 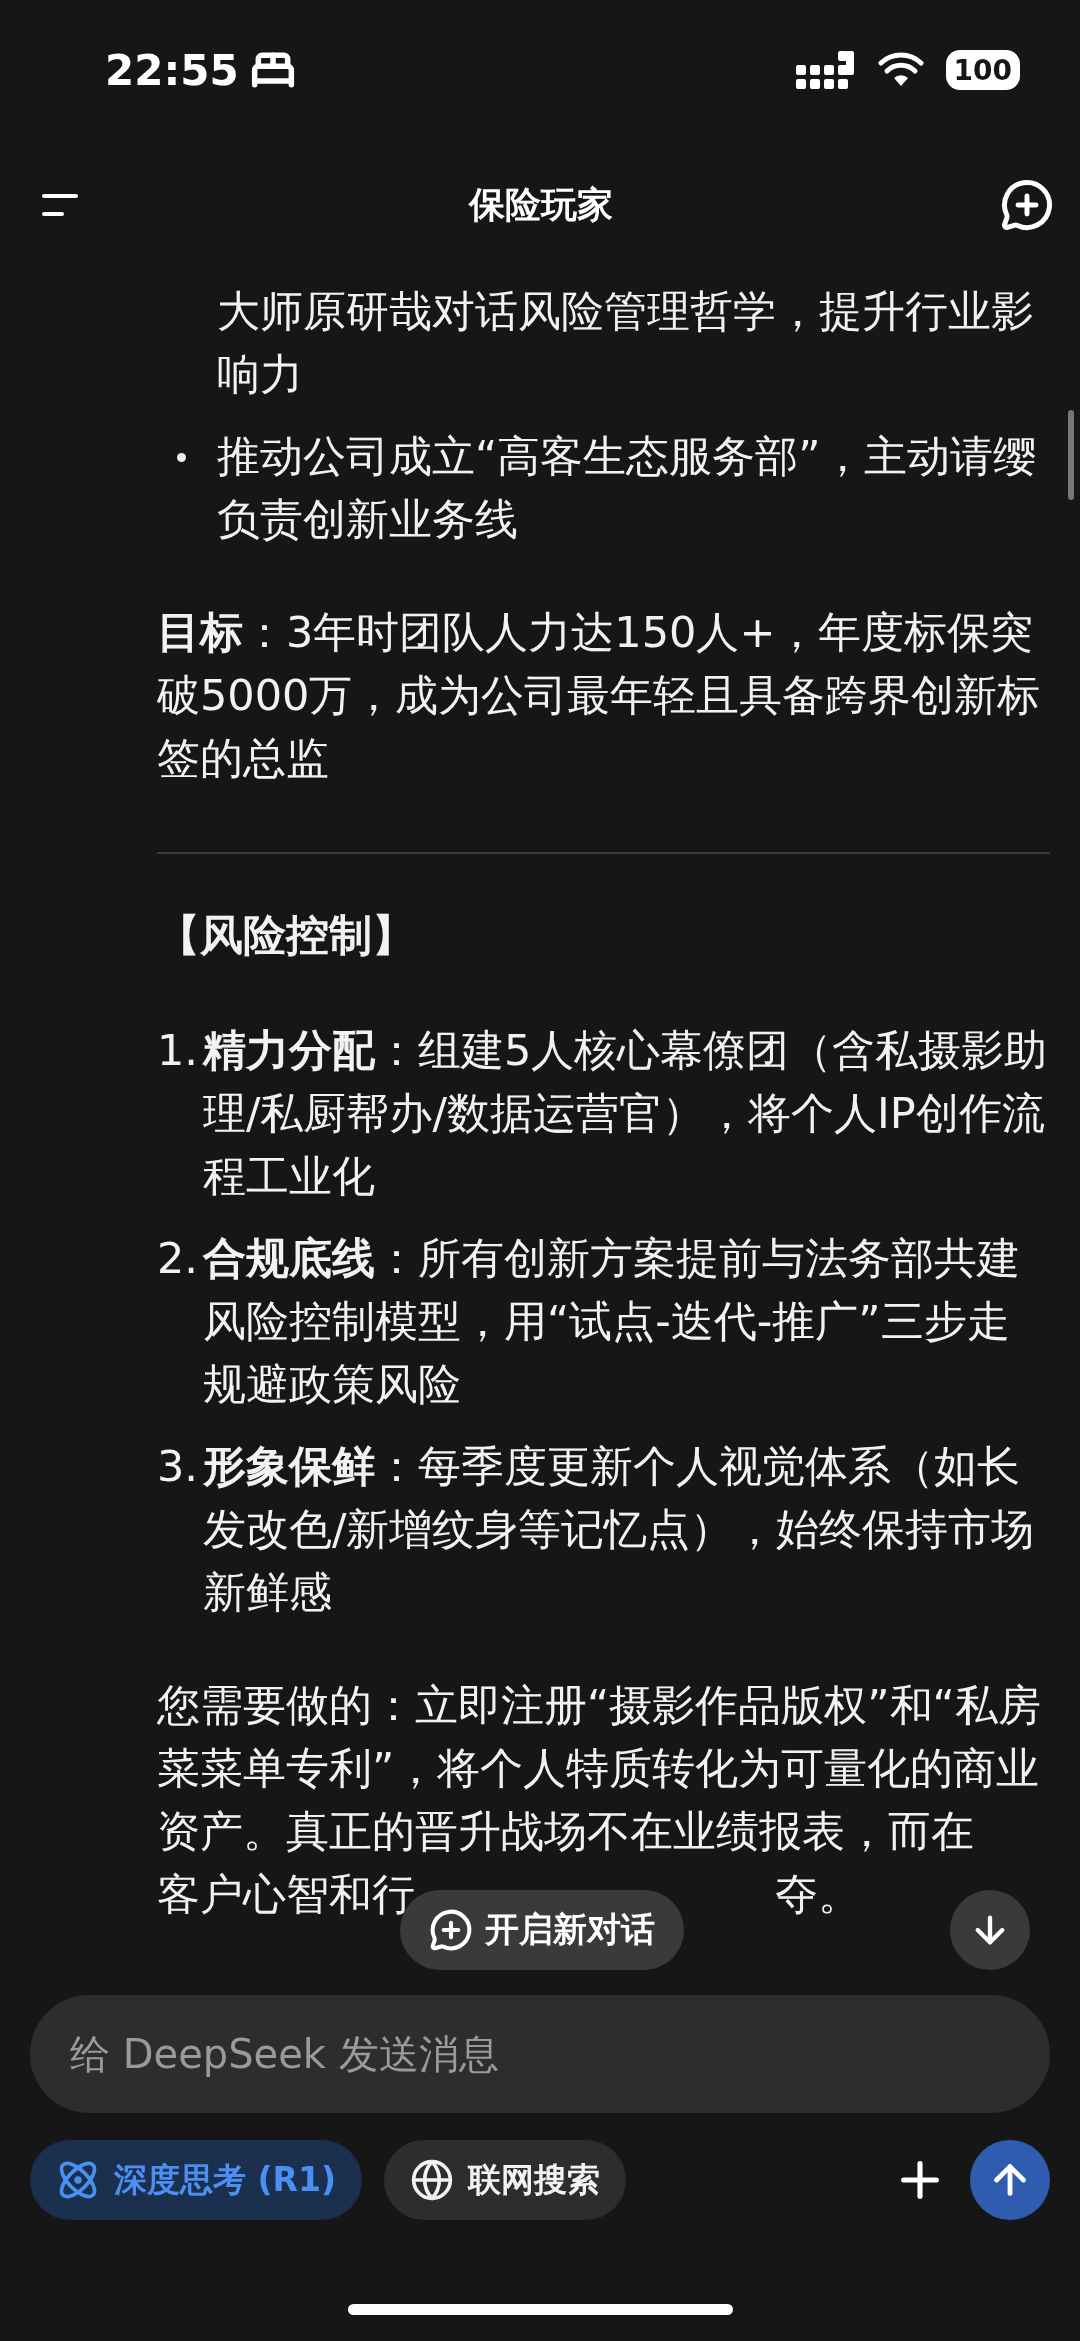 I want to click on bullet-text: 大师原研哉对话风险管理哲学，提升行业影响力, so click(x=626, y=343).